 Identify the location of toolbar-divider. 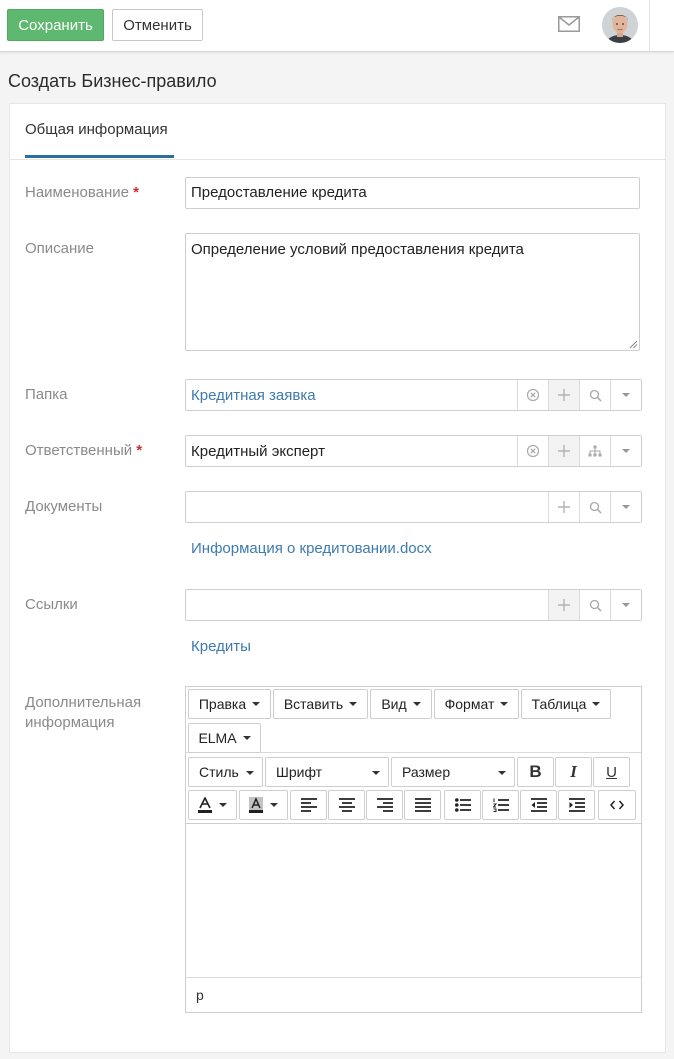
(649, 26).